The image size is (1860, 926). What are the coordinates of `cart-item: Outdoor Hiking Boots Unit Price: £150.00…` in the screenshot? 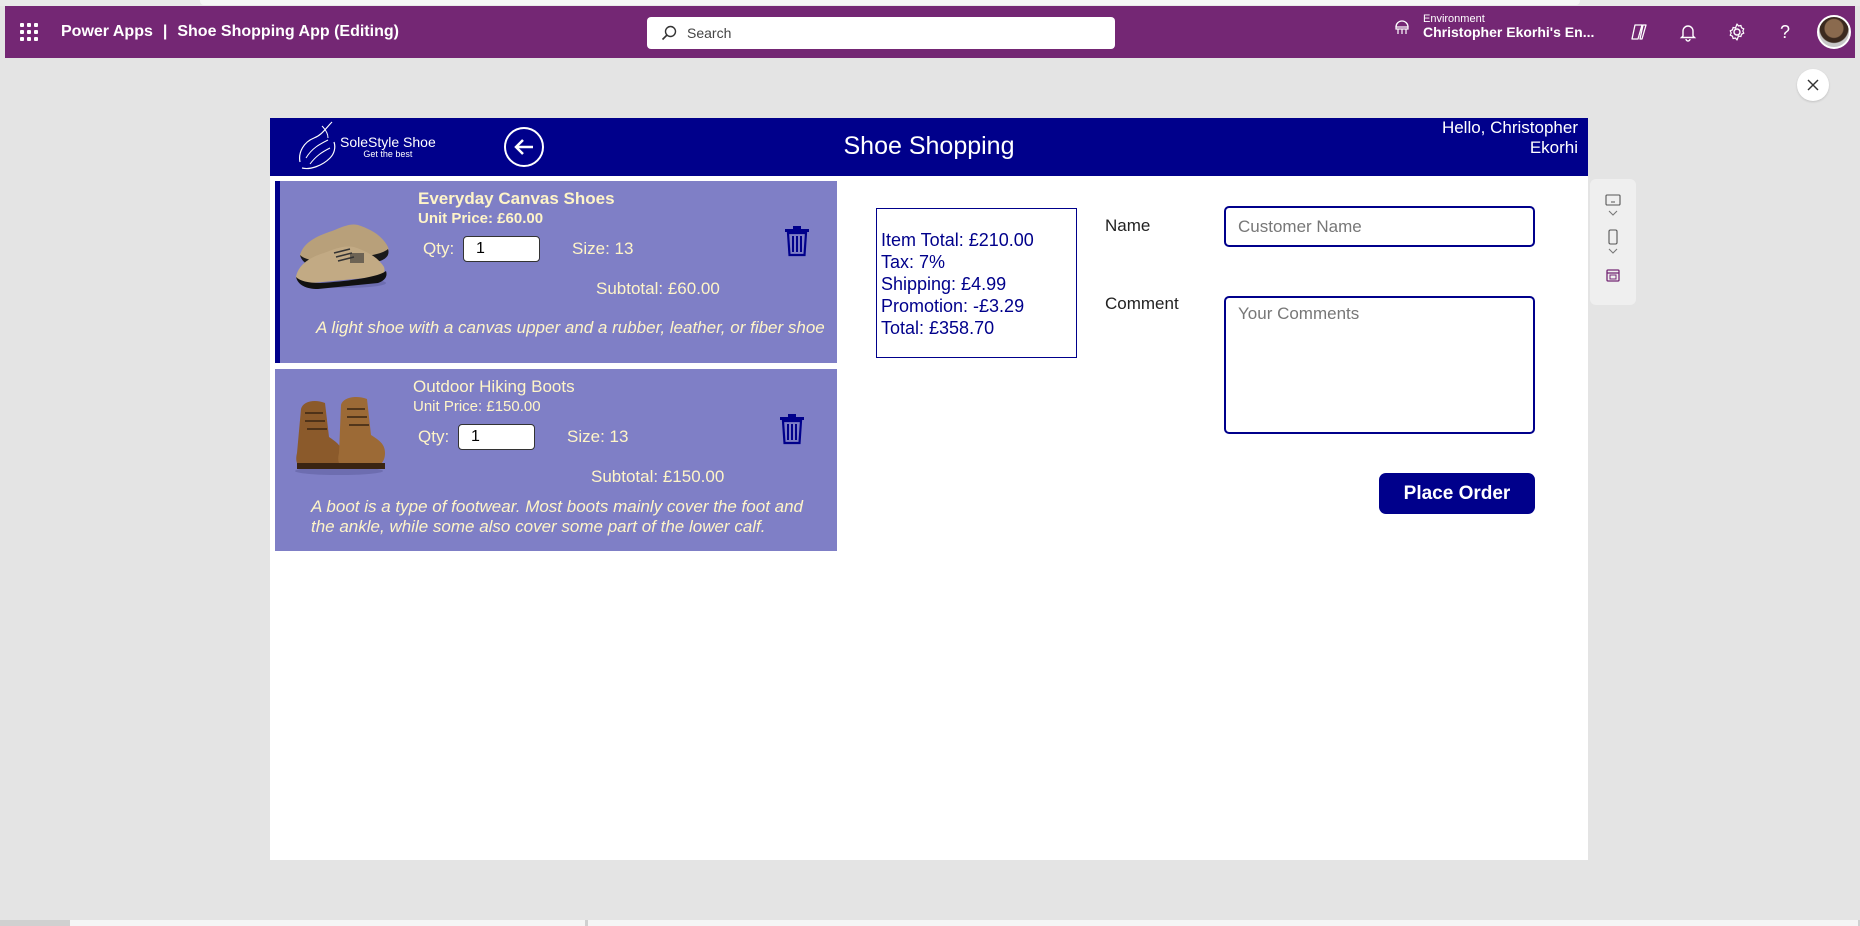 It's located at (556, 460).